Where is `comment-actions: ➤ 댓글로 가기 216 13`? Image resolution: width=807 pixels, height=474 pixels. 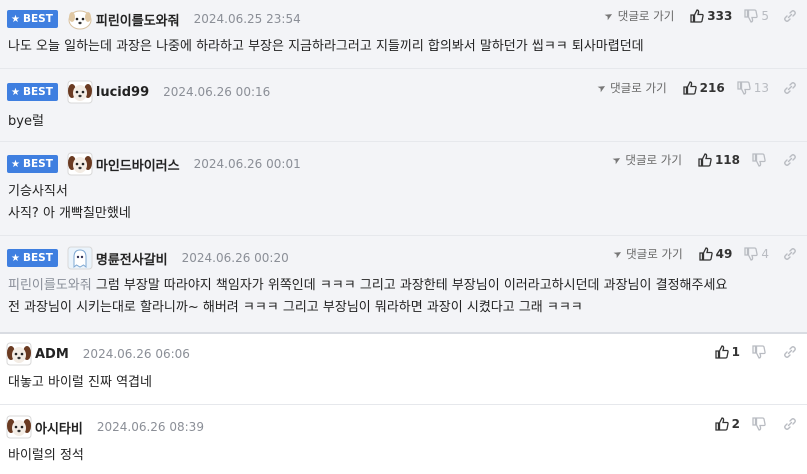 comment-actions: ➤ 댓글로 가기 216 13 is located at coordinates (696, 88).